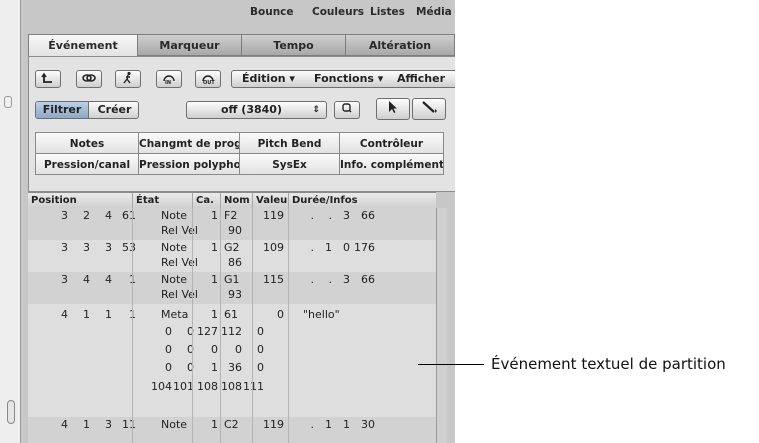  What do you see at coordinates (83, 45) in the screenshot?
I see `tab-evenement: Événement` at bounding box center [83, 45].